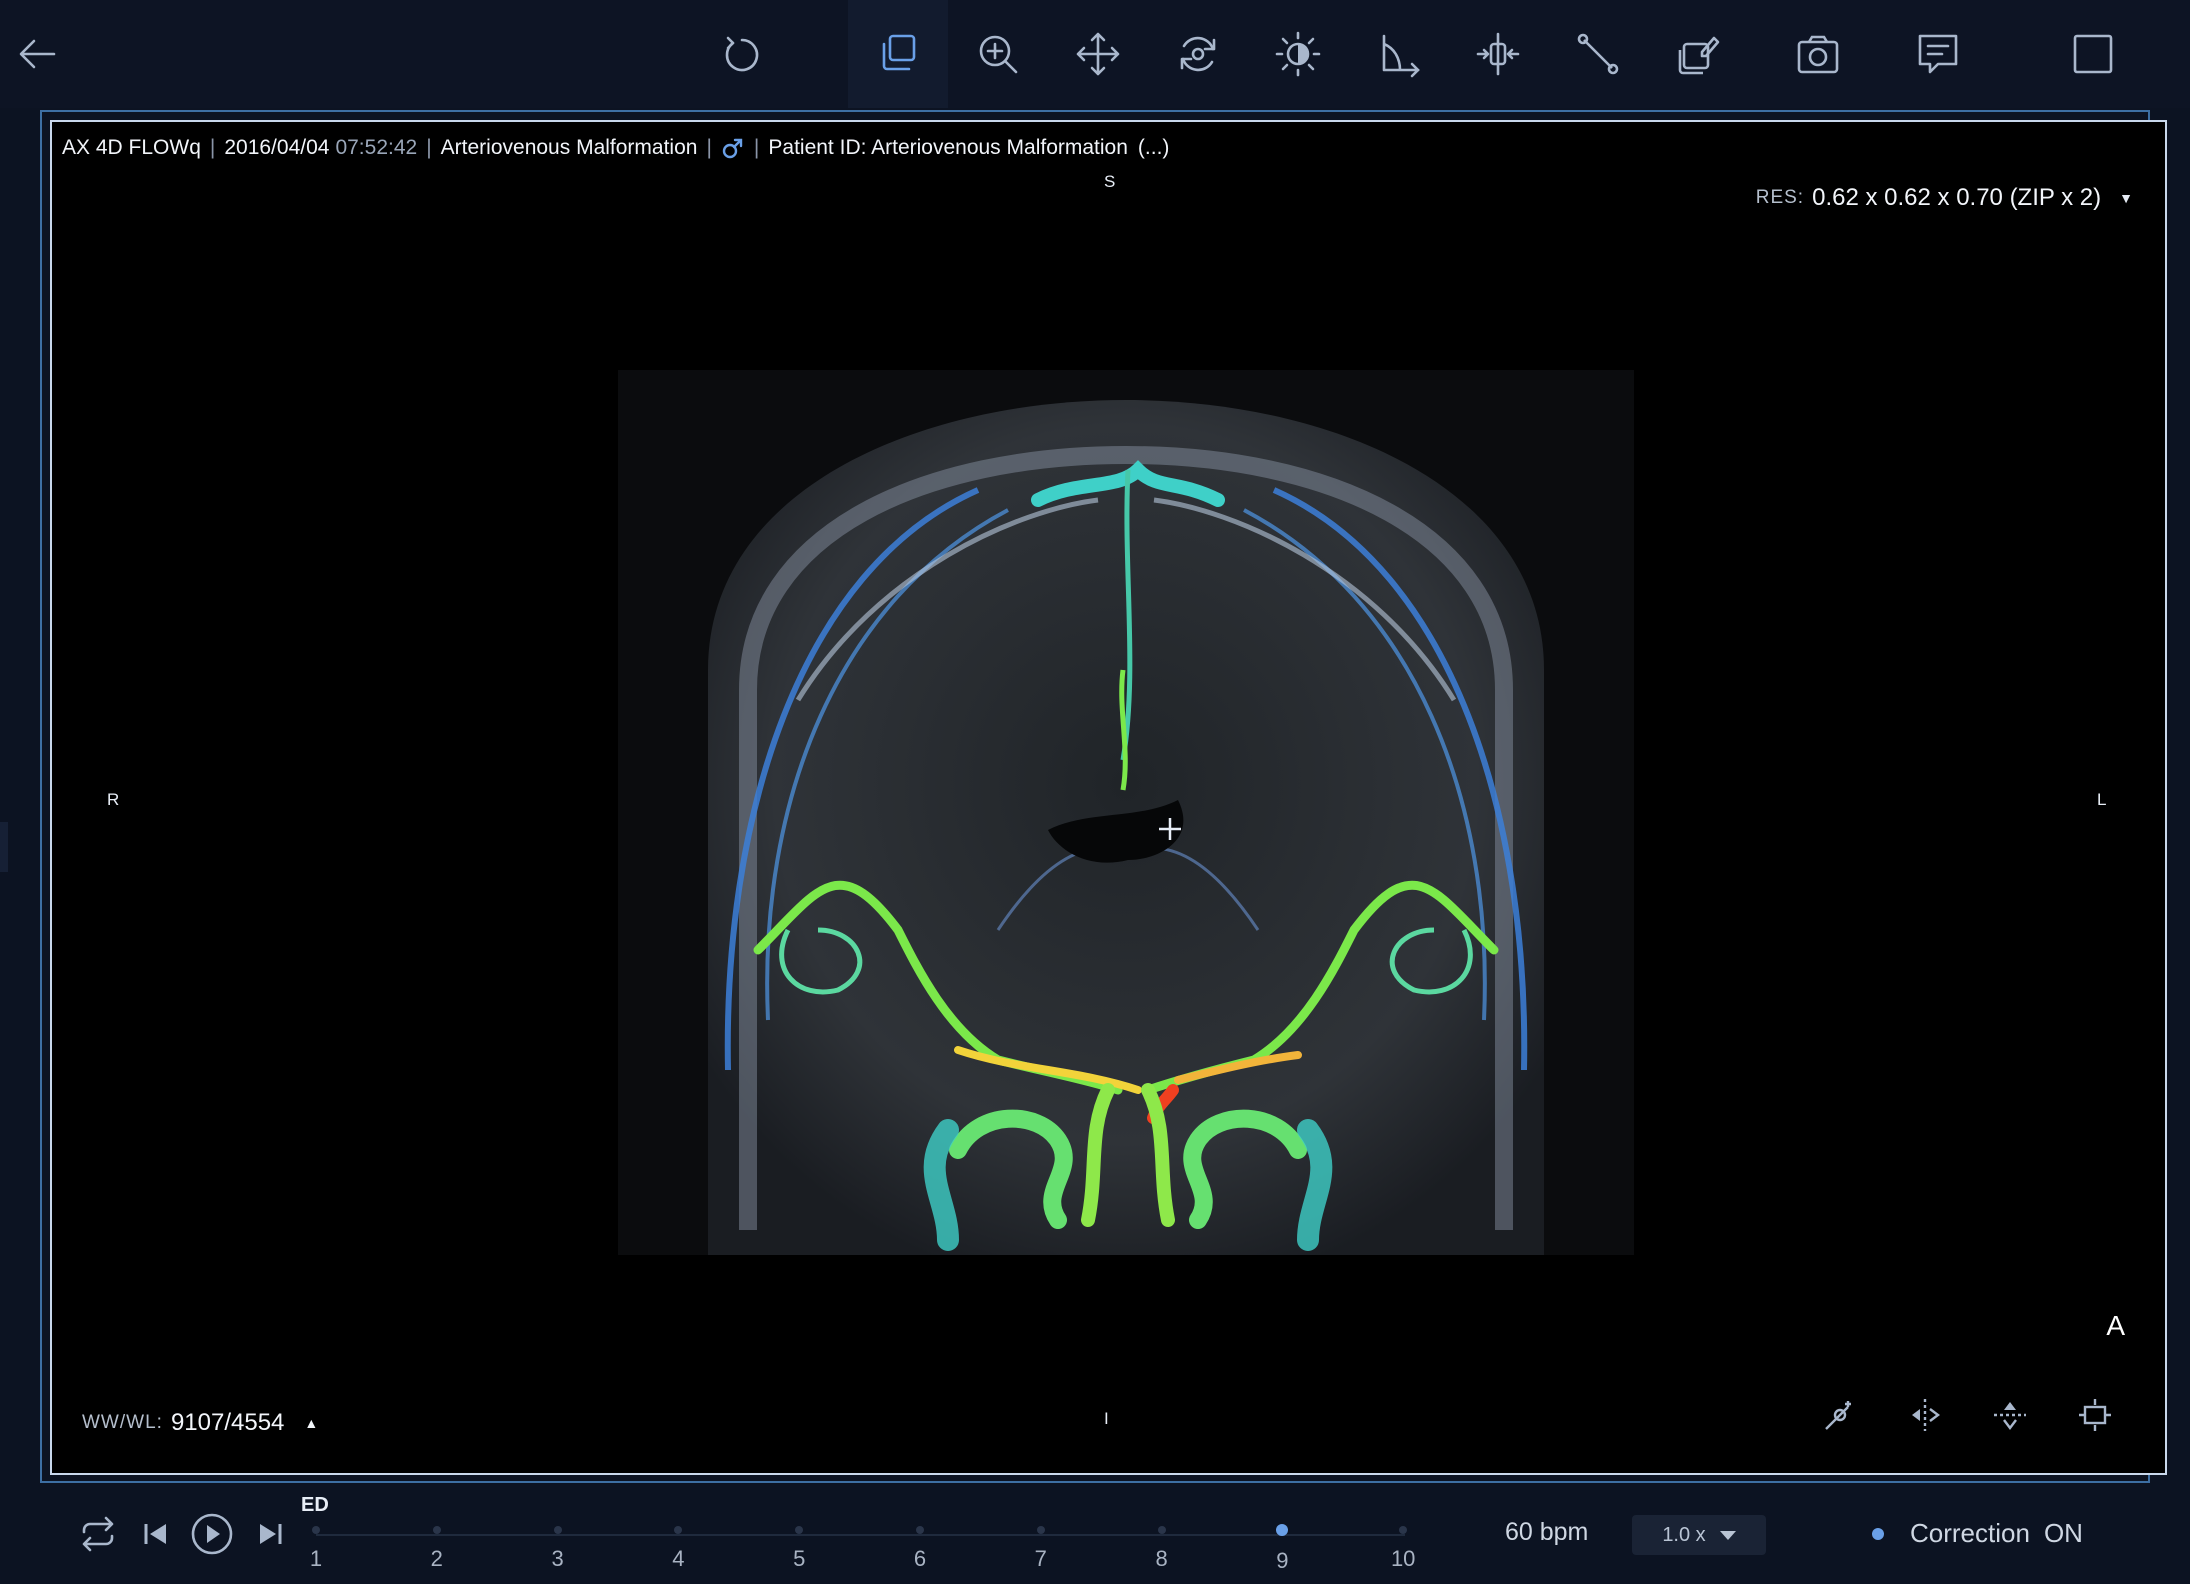 This screenshot has height=1584, width=2190. Describe the element at coordinates (1106, 1418) in the screenshot. I see `orientation-bottom: I` at that location.